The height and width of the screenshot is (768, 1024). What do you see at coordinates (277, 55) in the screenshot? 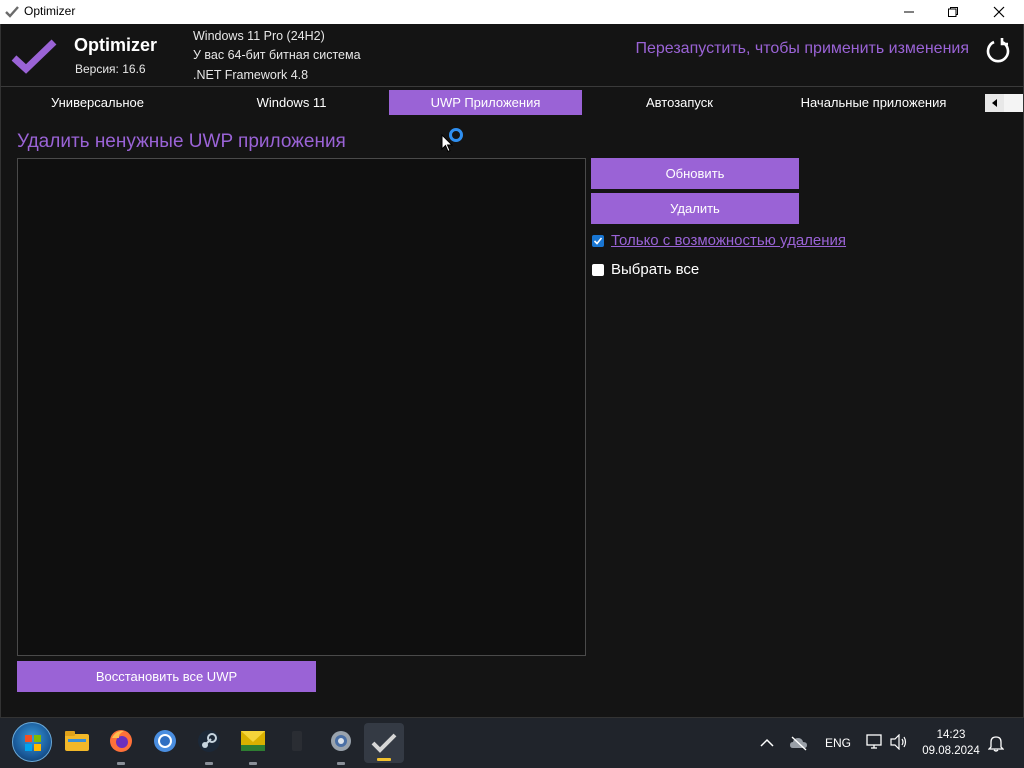
I see `arch-info: У вас 64-бит битная система` at bounding box center [277, 55].